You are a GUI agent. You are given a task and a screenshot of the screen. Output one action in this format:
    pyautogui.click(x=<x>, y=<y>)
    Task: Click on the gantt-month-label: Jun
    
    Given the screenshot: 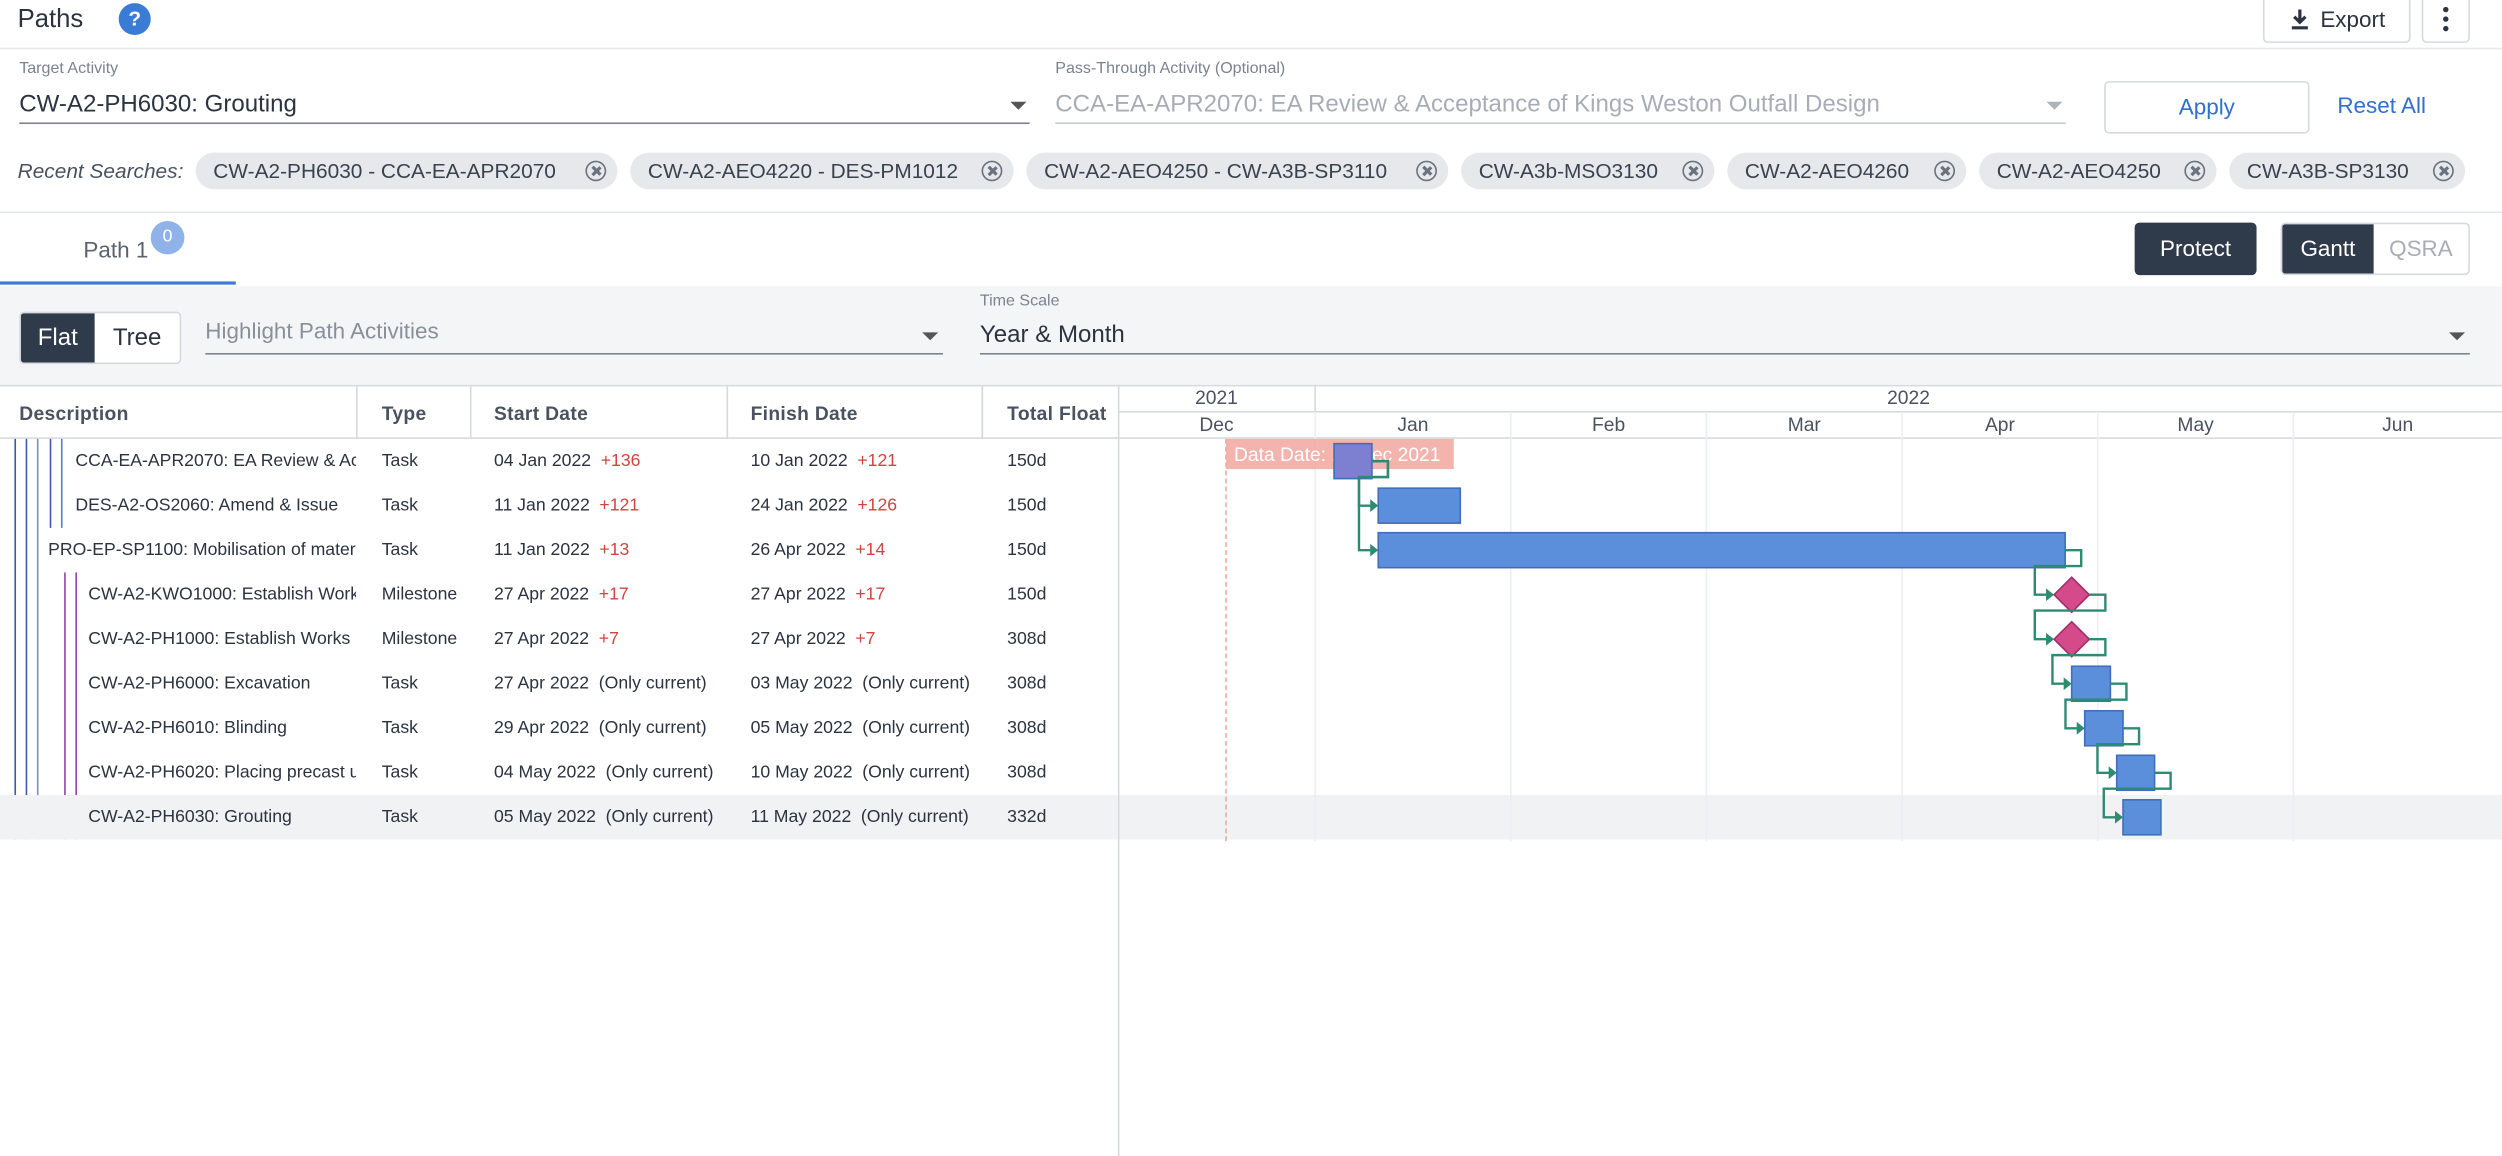 What is the action you would take?
    pyautogui.click(x=2397, y=425)
    